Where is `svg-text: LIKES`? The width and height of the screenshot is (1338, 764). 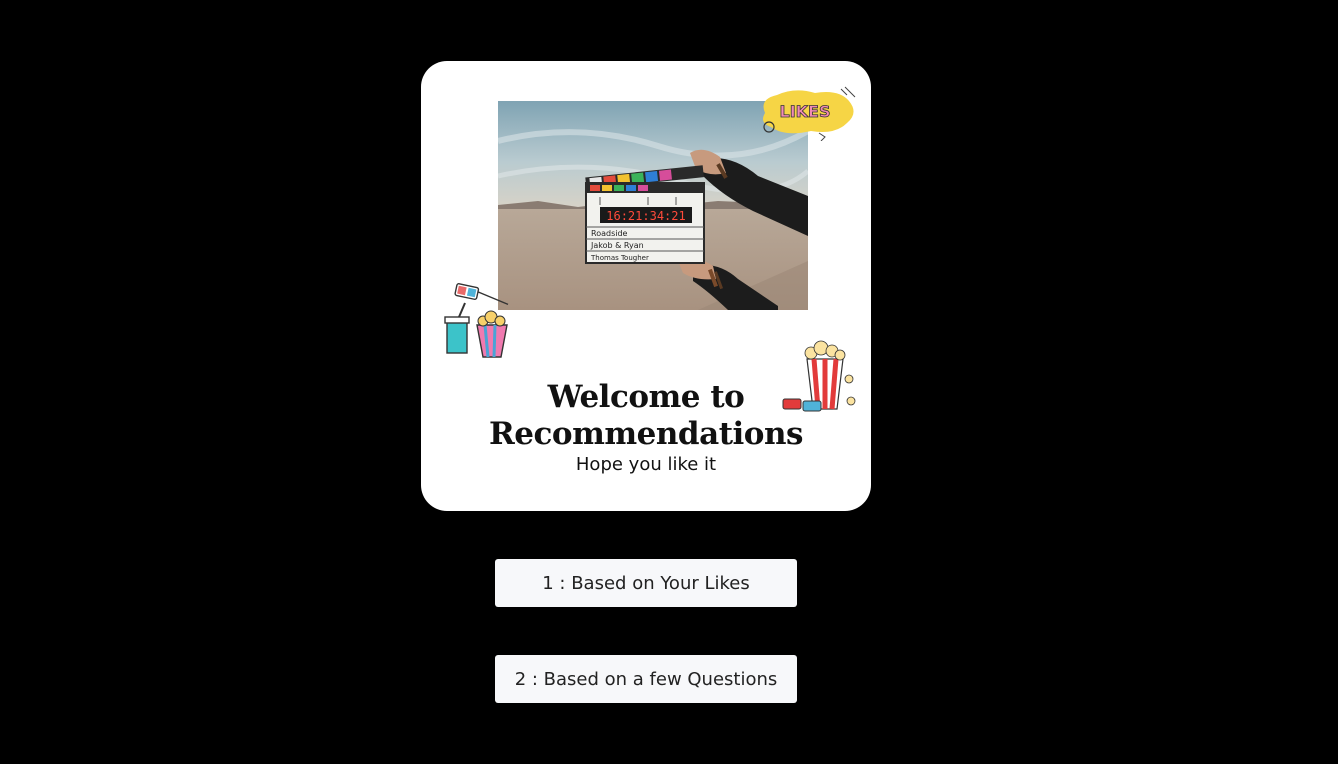 svg-text: LIKES is located at coordinates (805, 111).